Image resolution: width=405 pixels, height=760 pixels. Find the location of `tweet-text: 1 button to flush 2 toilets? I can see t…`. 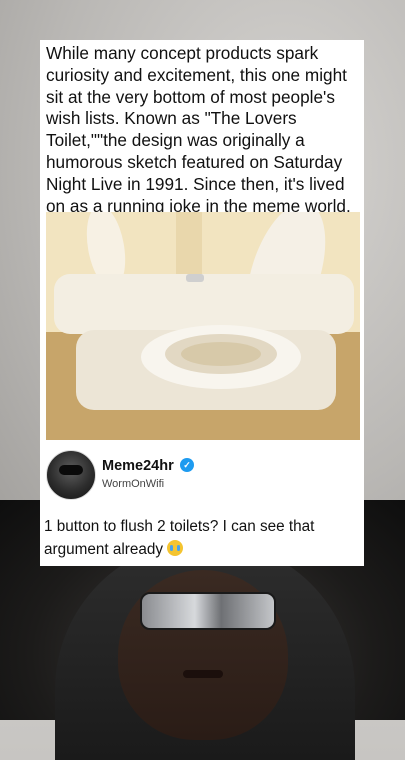

tweet-text: 1 button to flush 2 toilets? I can see t… is located at coordinates (202, 538).